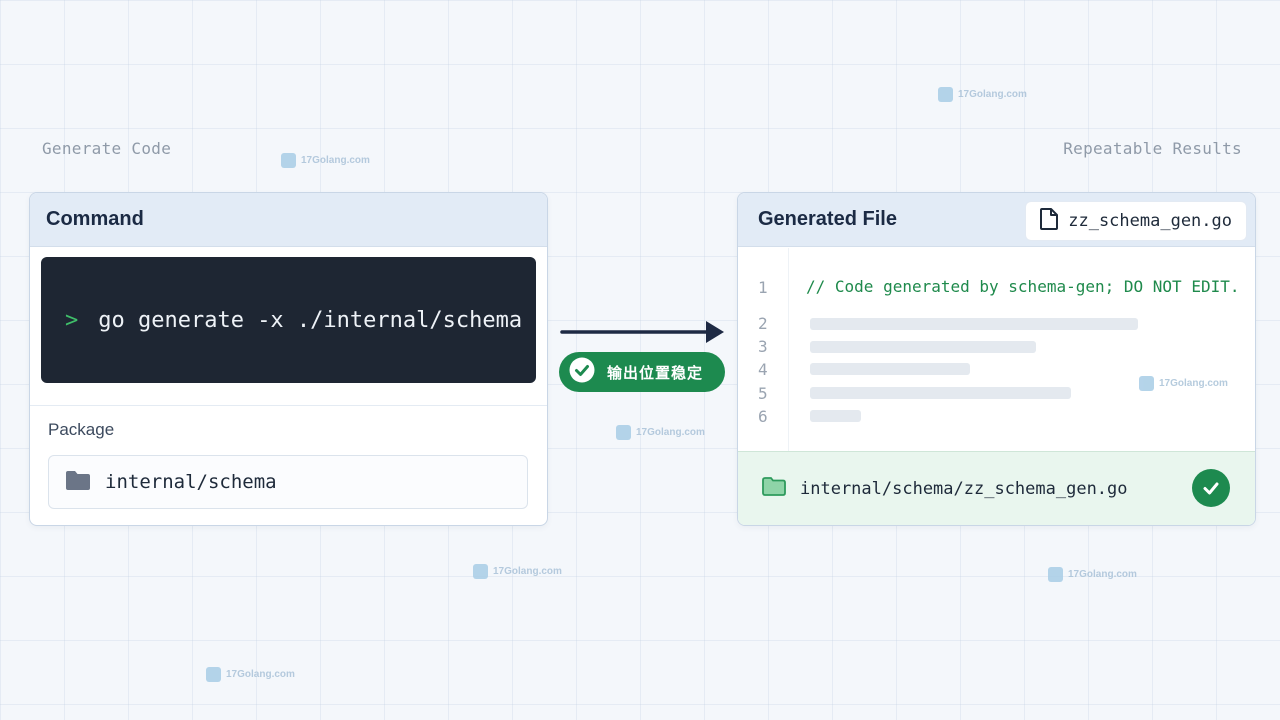 The width and height of the screenshot is (1280, 720). What do you see at coordinates (643, 334) in the screenshot?
I see `arrow-right-icon` at bounding box center [643, 334].